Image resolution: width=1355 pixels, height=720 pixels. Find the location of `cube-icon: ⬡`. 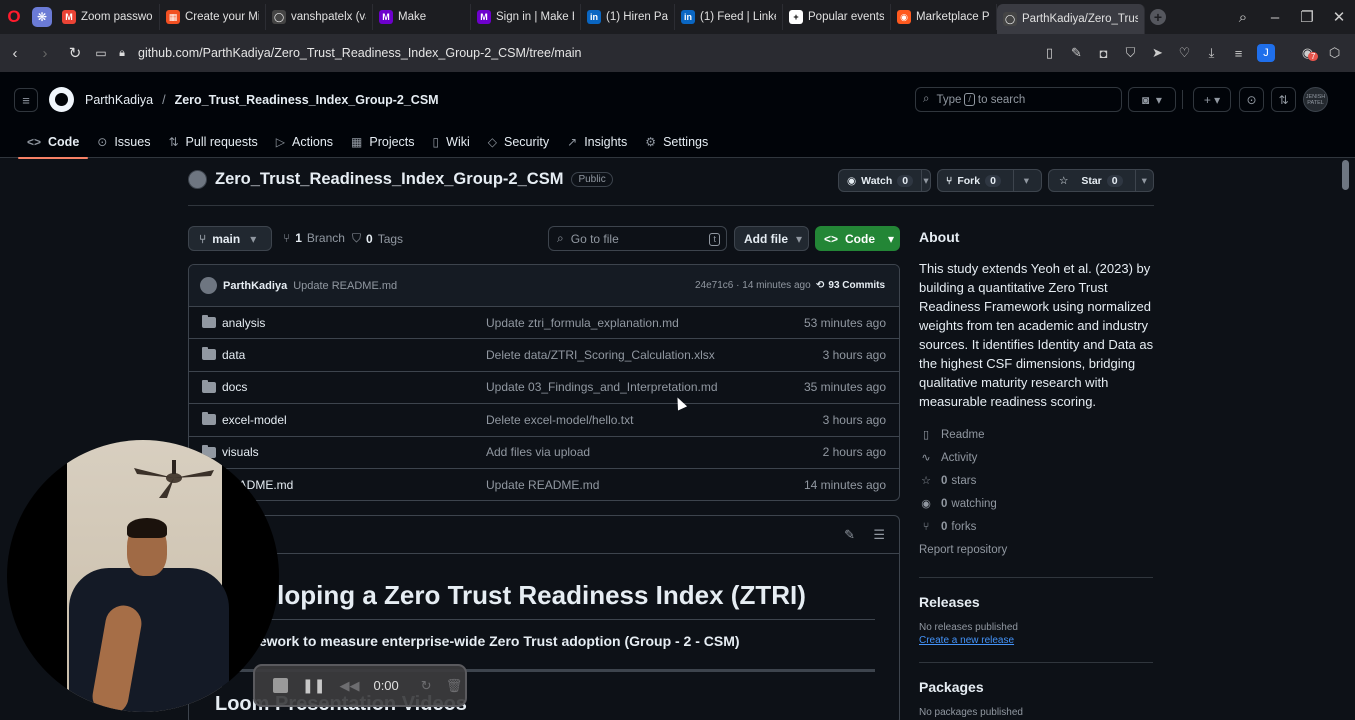

cube-icon: ⬡ is located at coordinates (1334, 53).